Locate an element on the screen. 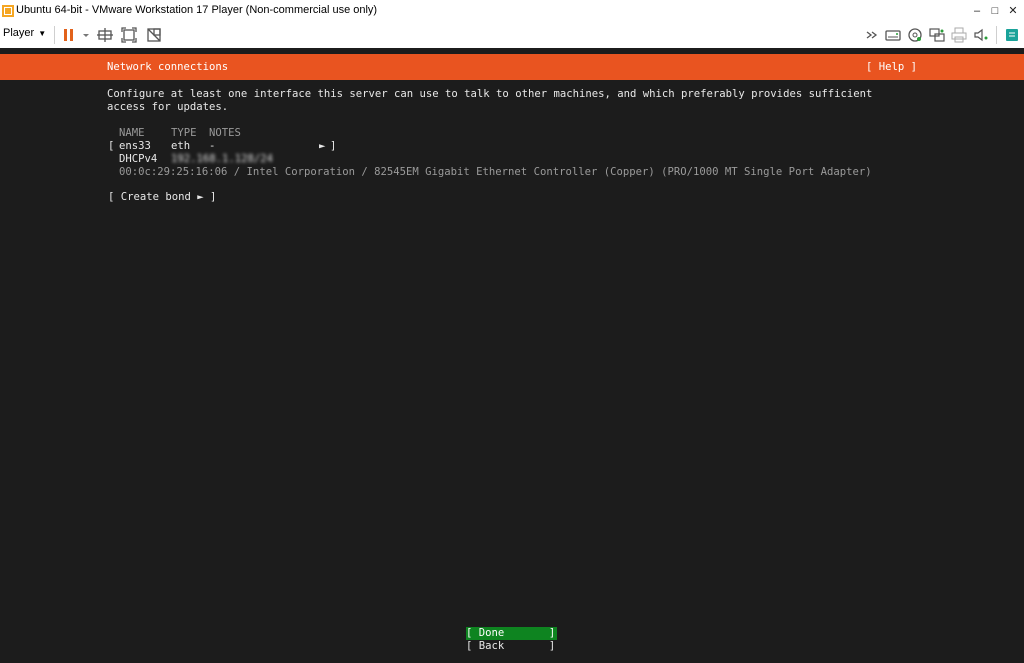 The image size is (1024, 663). intro-text-line-2: access for updates. is located at coordinates (168, 107).